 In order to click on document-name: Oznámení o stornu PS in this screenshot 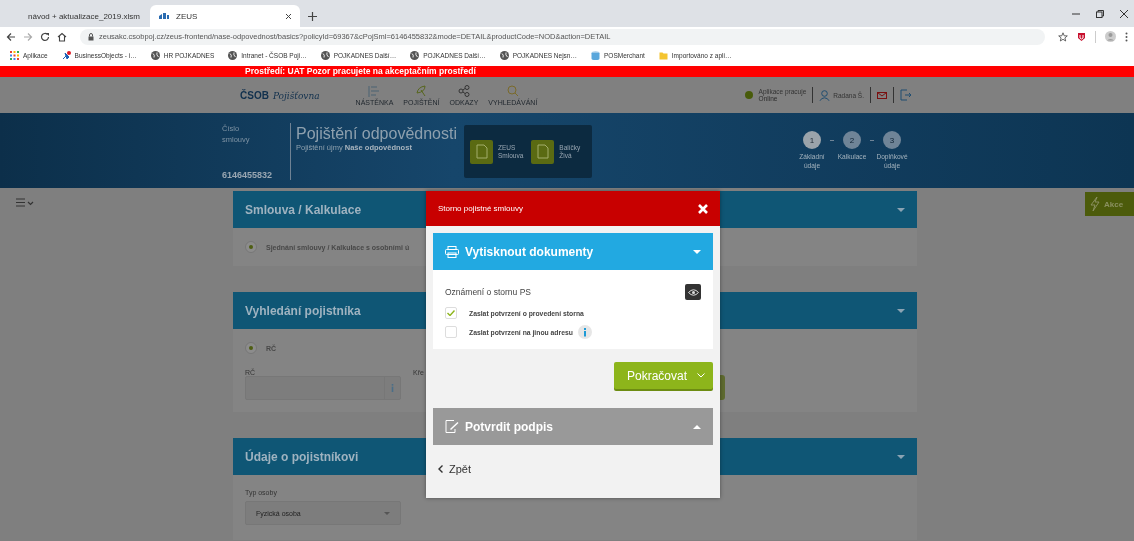, I will do `click(488, 292)`.